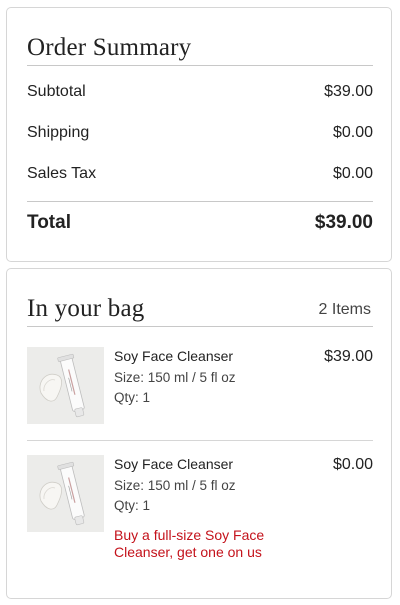 The height and width of the screenshot is (605, 400). I want to click on shipping-value: $0.00, so click(352, 132).